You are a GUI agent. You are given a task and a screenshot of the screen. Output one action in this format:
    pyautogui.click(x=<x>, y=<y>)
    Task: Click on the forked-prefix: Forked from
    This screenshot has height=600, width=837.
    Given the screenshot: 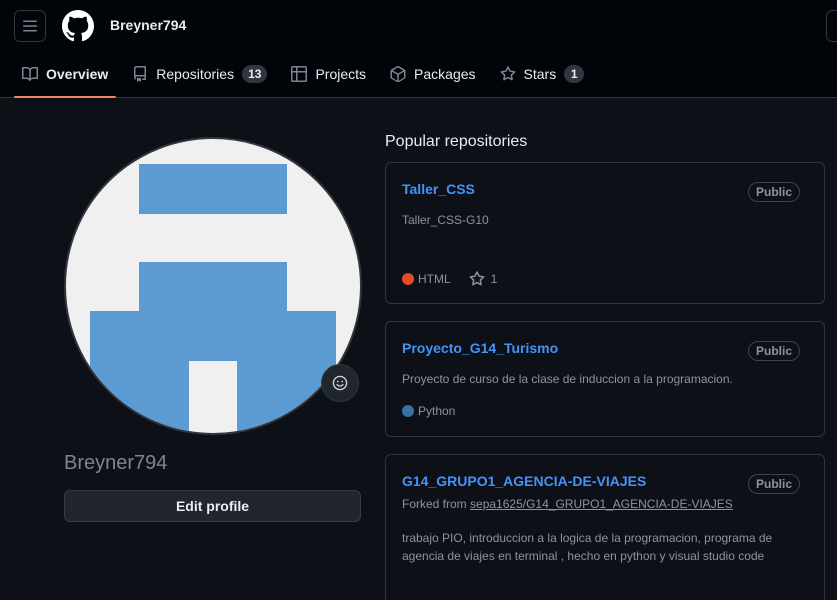 What is the action you would take?
    pyautogui.click(x=434, y=504)
    